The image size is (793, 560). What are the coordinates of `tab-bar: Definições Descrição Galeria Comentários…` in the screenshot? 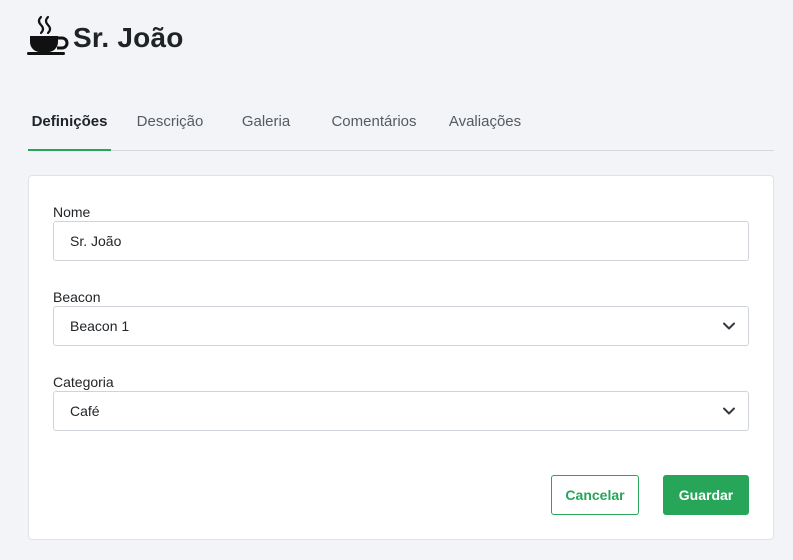 It's located at (401, 127).